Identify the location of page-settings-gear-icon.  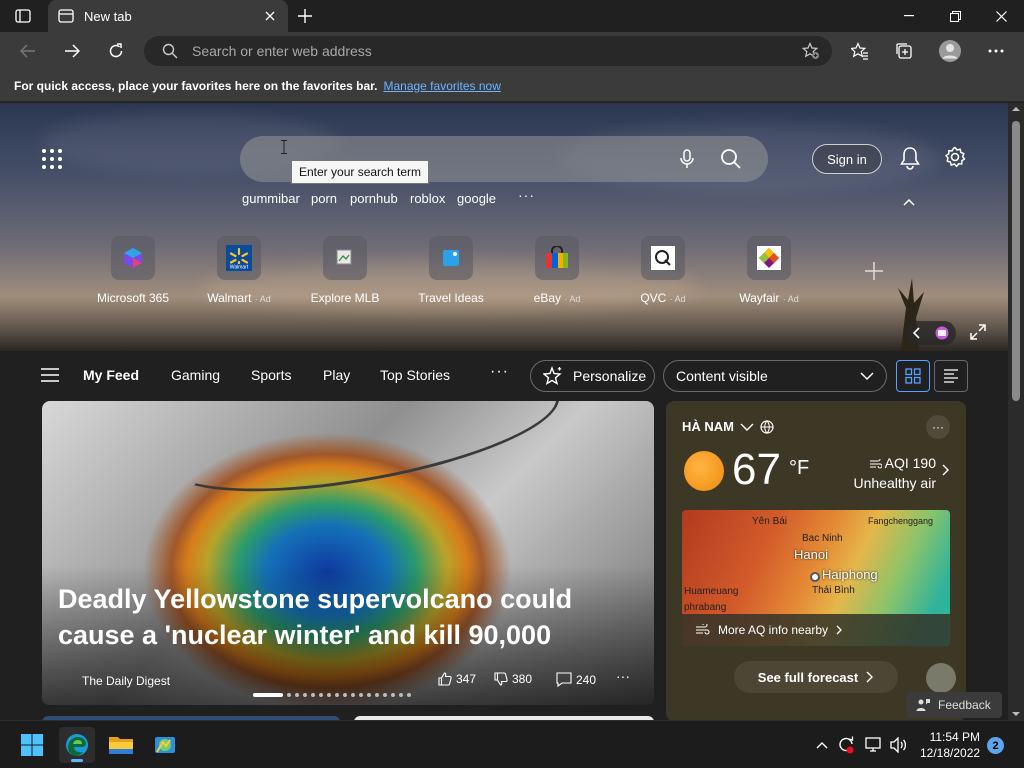
(955, 157).